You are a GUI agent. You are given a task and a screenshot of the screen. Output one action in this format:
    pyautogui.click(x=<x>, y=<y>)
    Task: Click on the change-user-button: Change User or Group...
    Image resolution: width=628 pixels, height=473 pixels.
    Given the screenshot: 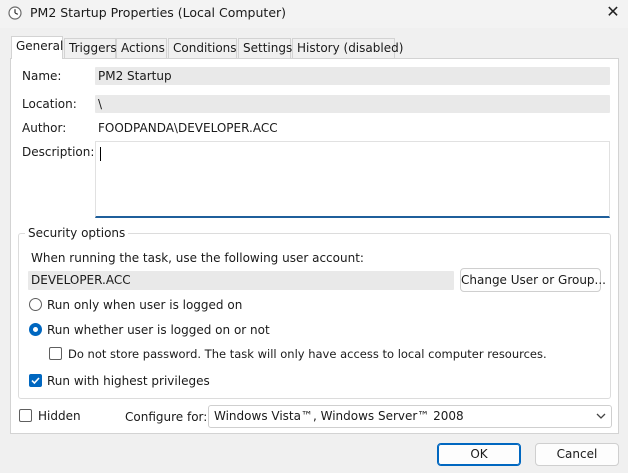 What is the action you would take?
    pyautogui.click(x=533, y=280)
    